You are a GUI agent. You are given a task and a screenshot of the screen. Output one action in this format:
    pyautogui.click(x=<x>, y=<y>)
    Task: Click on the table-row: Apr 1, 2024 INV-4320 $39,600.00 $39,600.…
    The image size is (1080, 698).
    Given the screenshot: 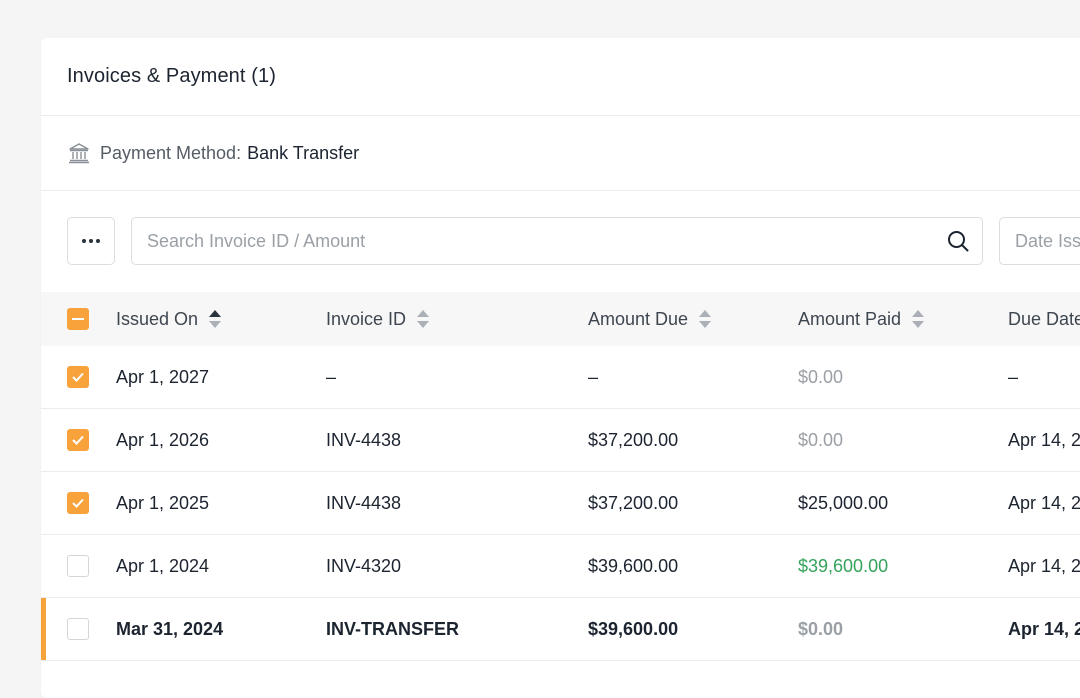 What is the action you would take?
    pyautogui.click(x=560, y=566)
    